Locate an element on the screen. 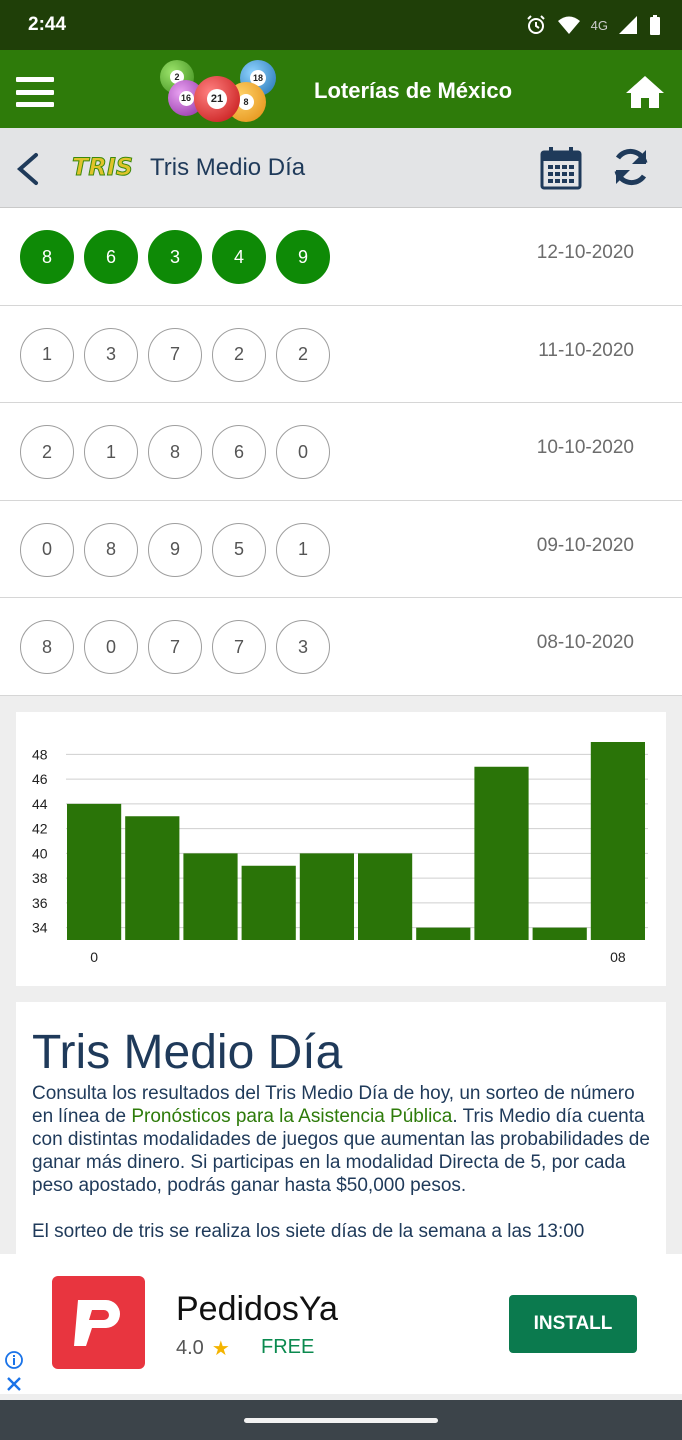 The image size is (682, 1440). x-tick-label: 08 is located at coordinates (618, 957).